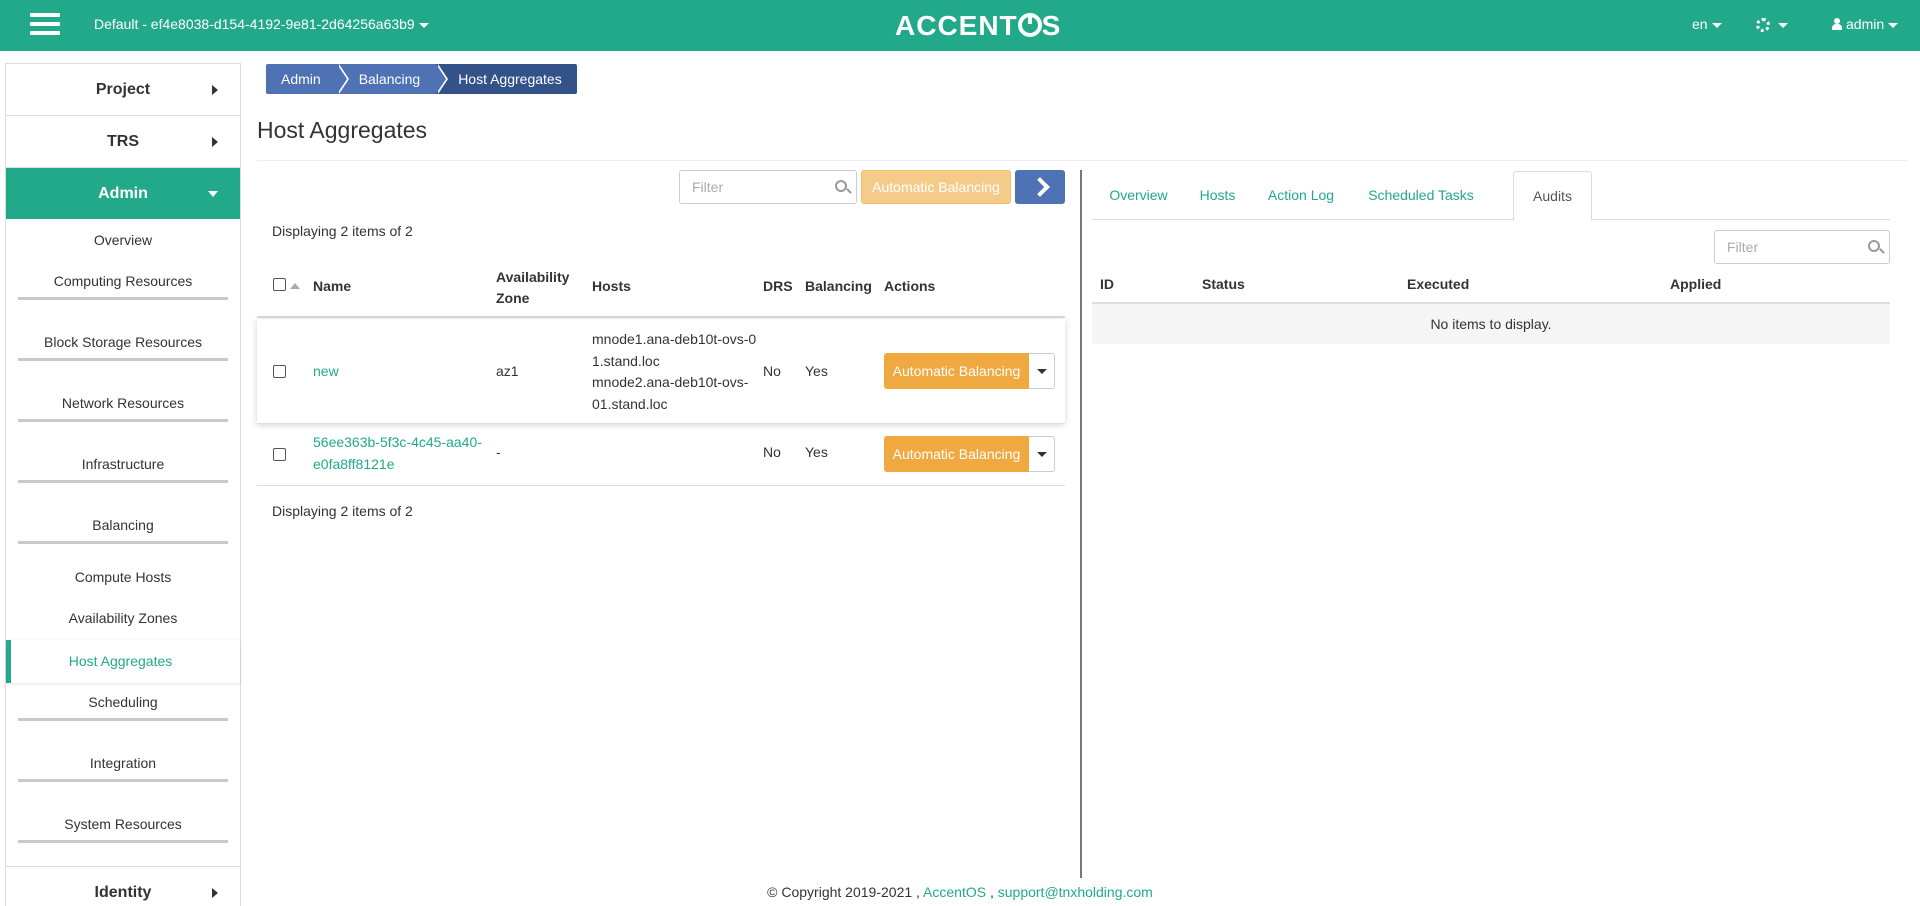 This screenshot has height=906, width=1920. I want to click on panel-divider, so click(1081, 524).